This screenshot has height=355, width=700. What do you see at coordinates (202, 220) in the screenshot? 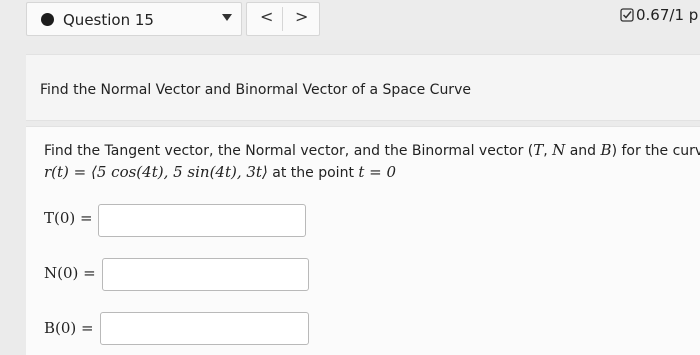
I see `tangent-answer-input` at bounding box center [202, 220].